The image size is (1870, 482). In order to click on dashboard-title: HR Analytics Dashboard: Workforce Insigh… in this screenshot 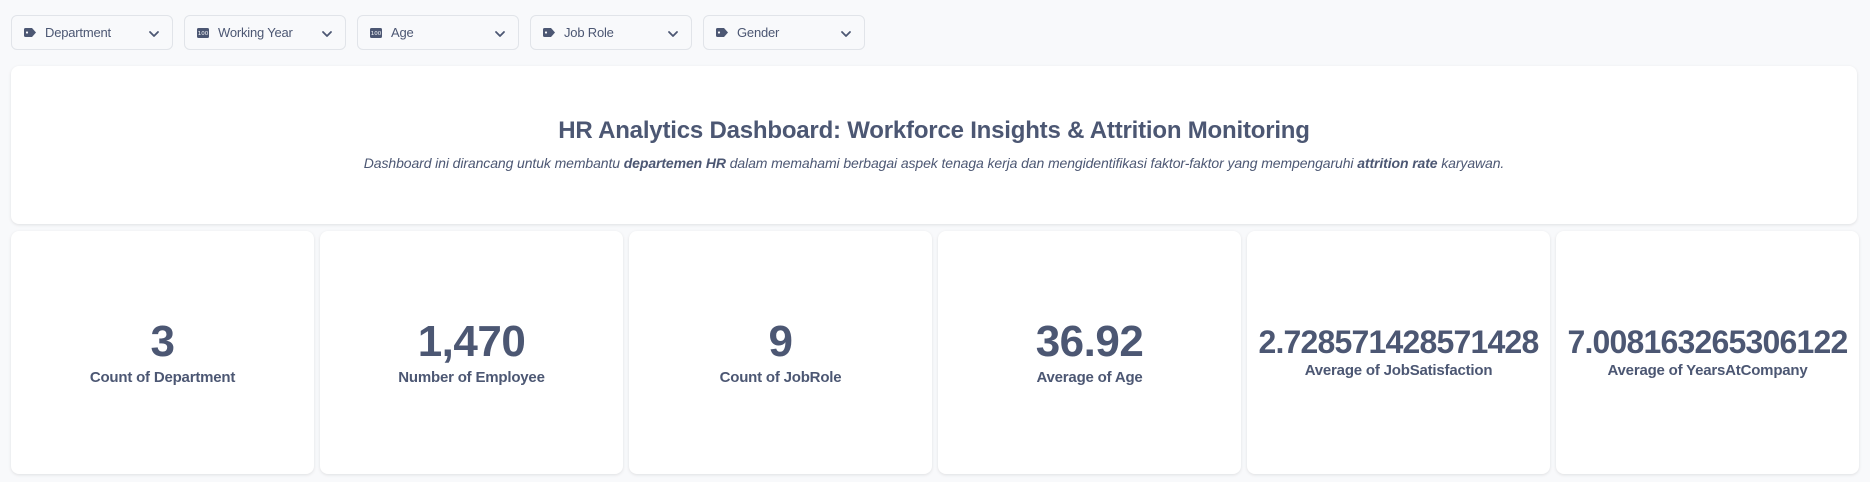, I will do `click(934, 130)`.